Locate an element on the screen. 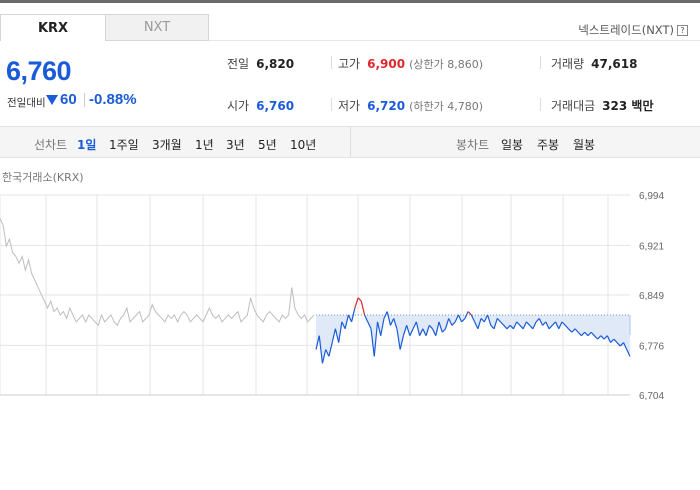  candle-monthly: 월봉 is located at coordinates (584, 144).